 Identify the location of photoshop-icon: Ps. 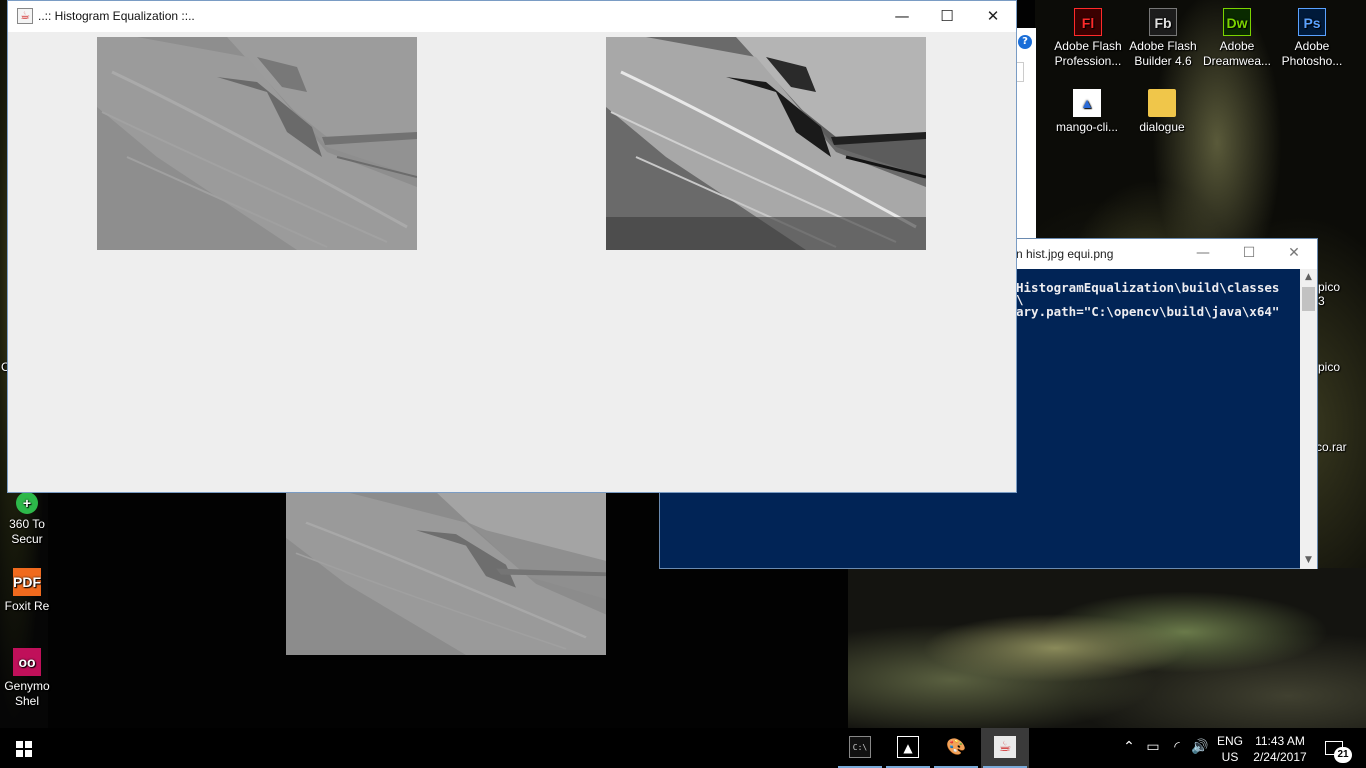
(1312, 22).